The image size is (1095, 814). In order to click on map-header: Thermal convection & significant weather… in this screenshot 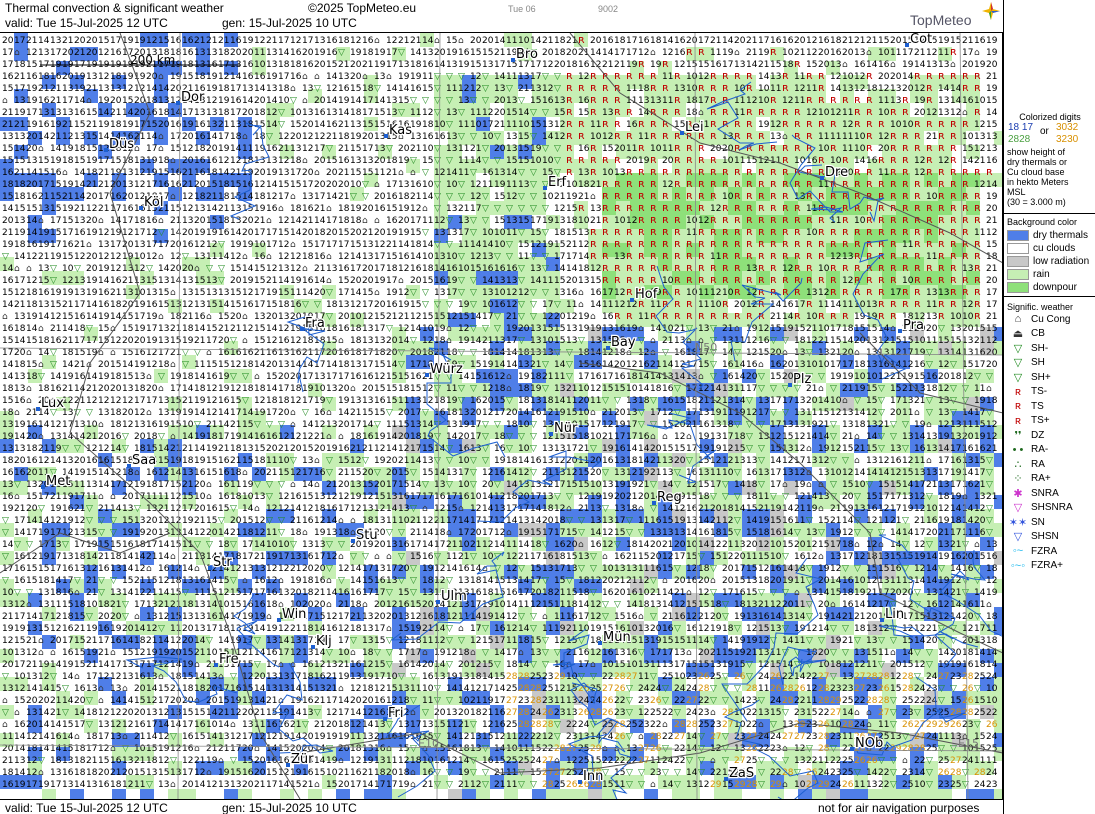, I will do `click(501, 16)`.